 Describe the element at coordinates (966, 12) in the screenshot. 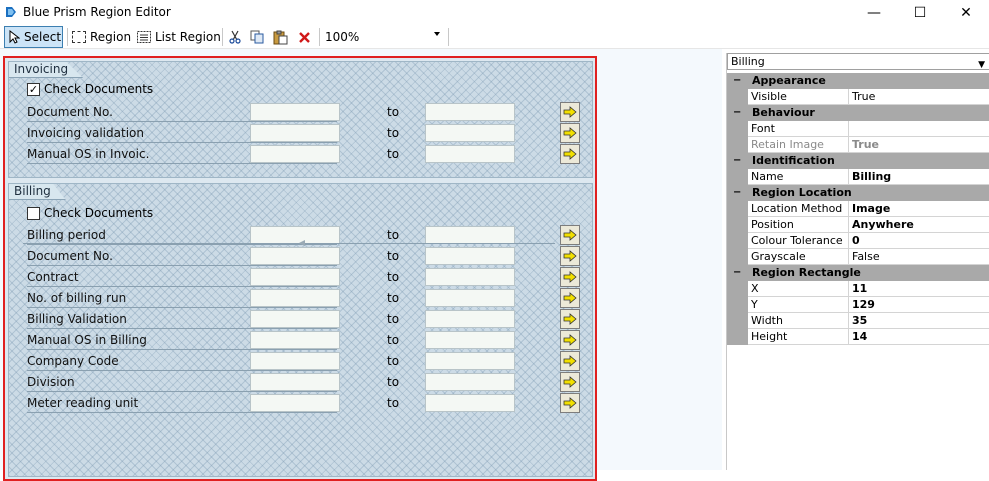

I see `close-window-button: ✕` at that location.